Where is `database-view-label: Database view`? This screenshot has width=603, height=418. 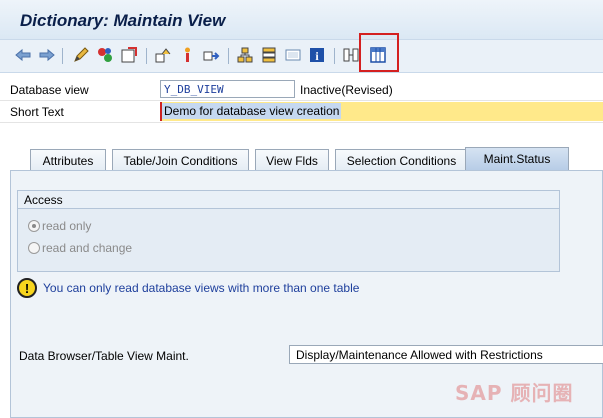
database-view-label: Database view is located at coordinates (49, 90).